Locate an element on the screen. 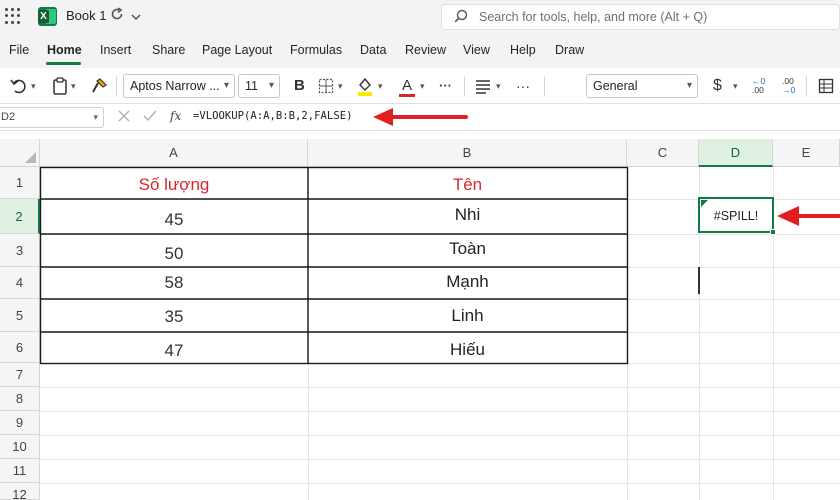 This screenshot has width=840, height=500. fill-color-icon is located at coordinates (365, 86).